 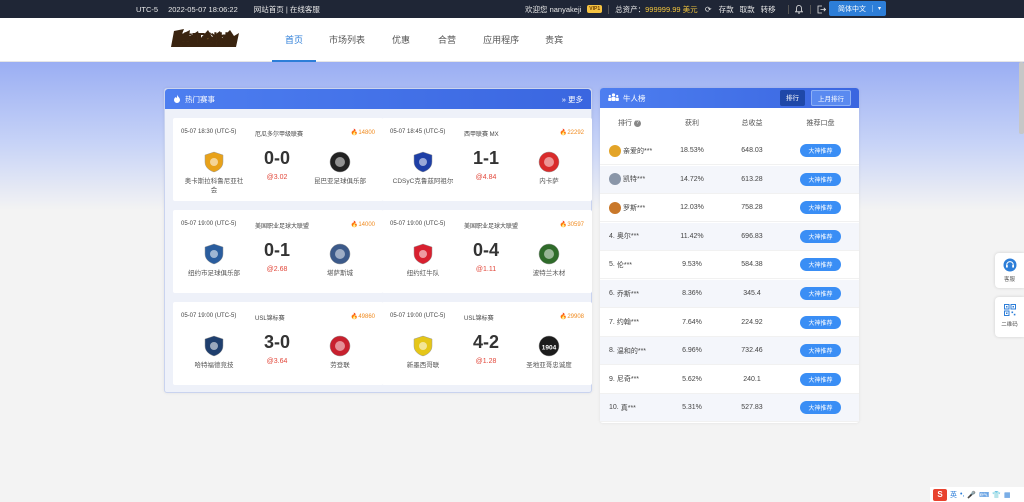 I want to click on bell-icon, so click(x=799, y=9).